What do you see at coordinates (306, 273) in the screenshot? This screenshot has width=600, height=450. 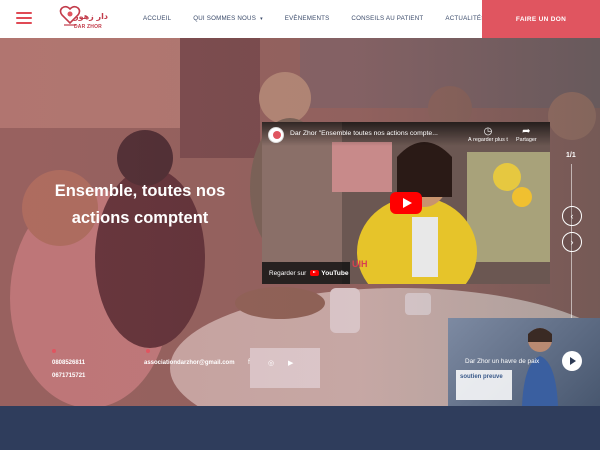 I see `watch-on-youtube-button: Regarder sur YouTube` at bounding box center [306, 273].